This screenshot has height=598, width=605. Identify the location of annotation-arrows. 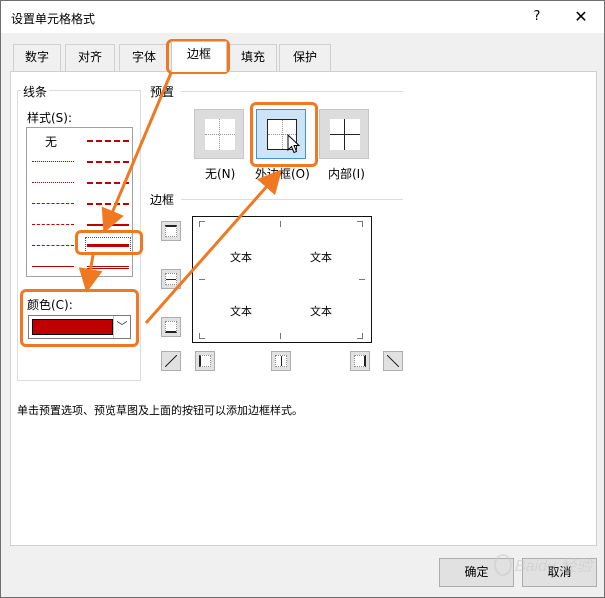
(180, 198).